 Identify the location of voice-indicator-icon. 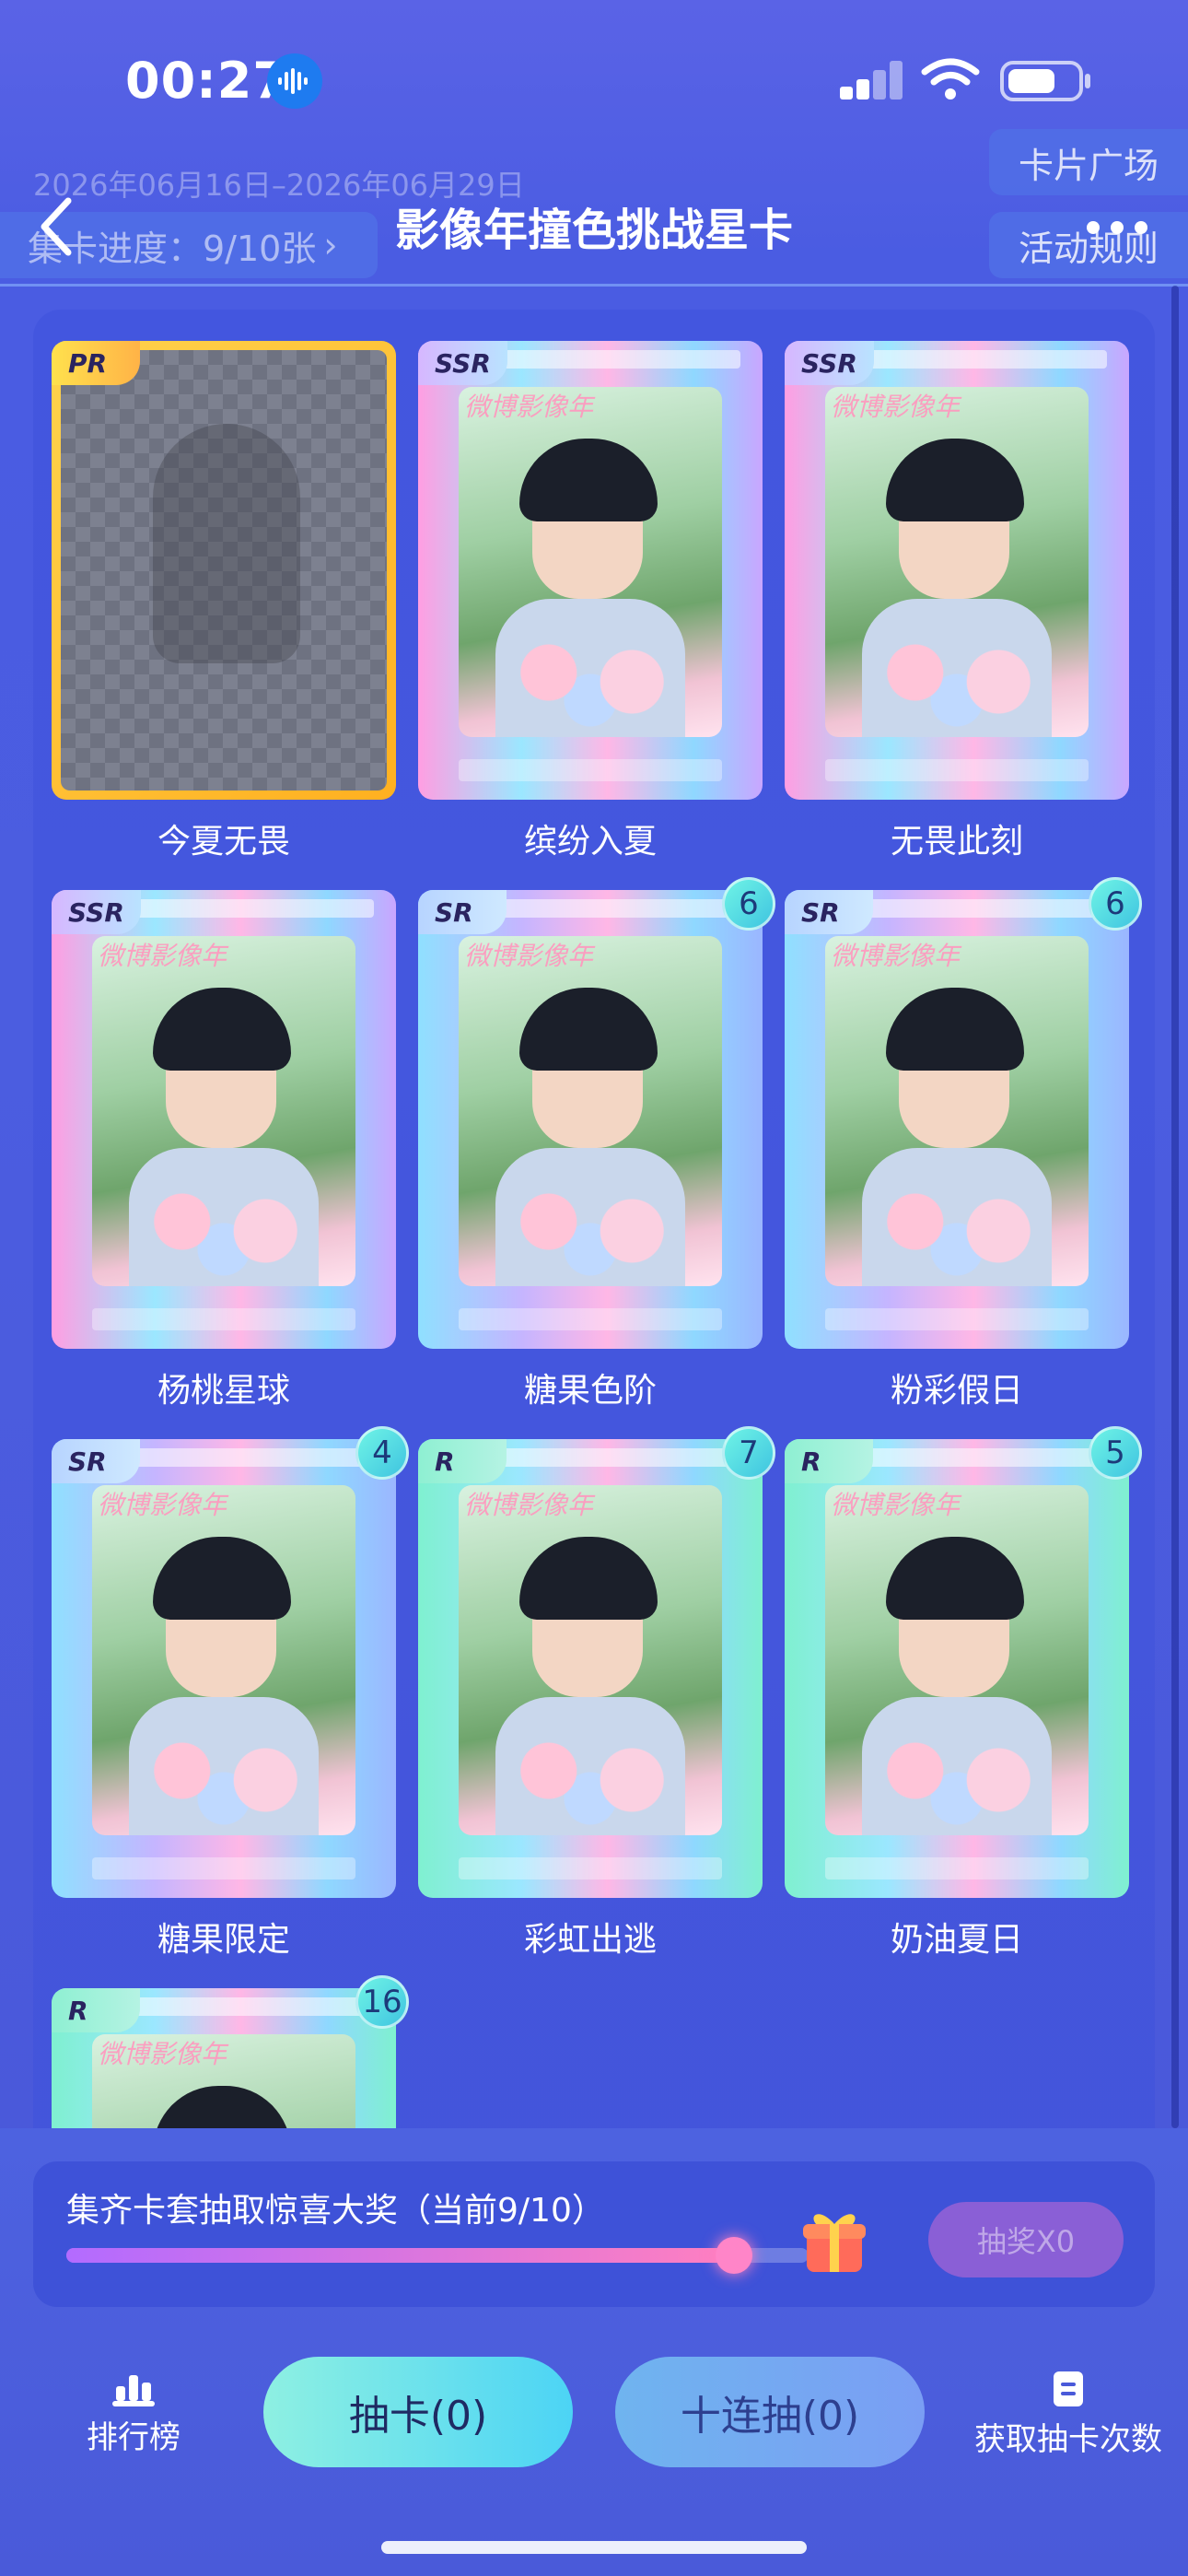
(294, 81).